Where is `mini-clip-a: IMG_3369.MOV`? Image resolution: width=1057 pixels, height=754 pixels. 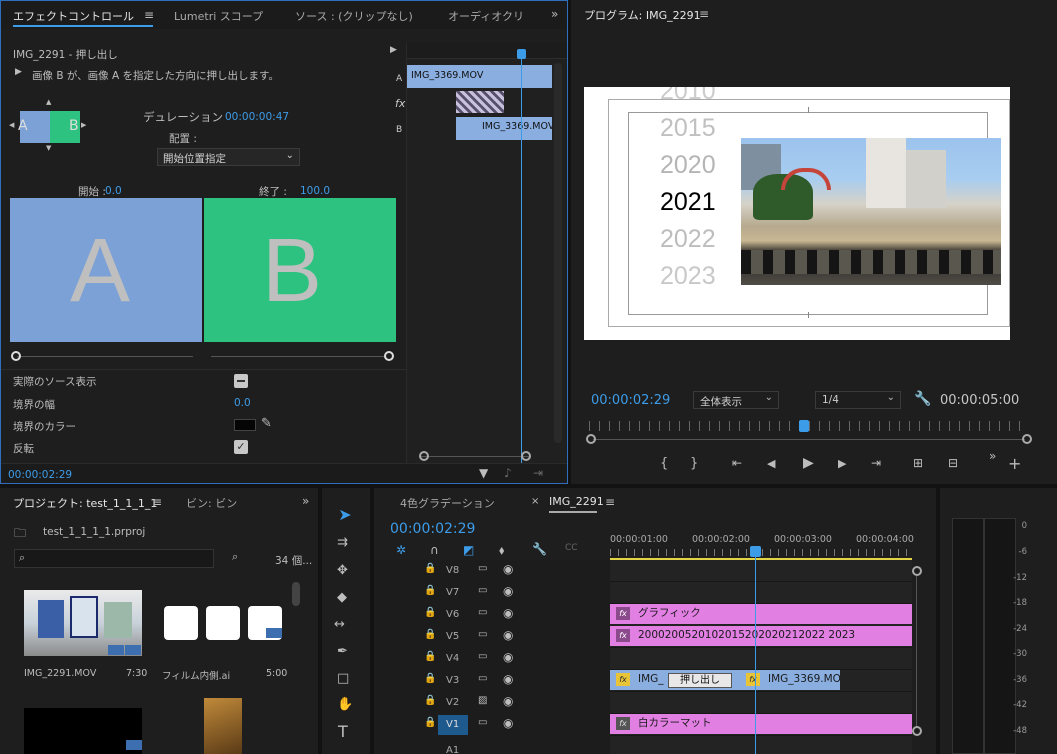
mini-clip-a: IMG_3369.MOV is located at coordinates (479, 76).